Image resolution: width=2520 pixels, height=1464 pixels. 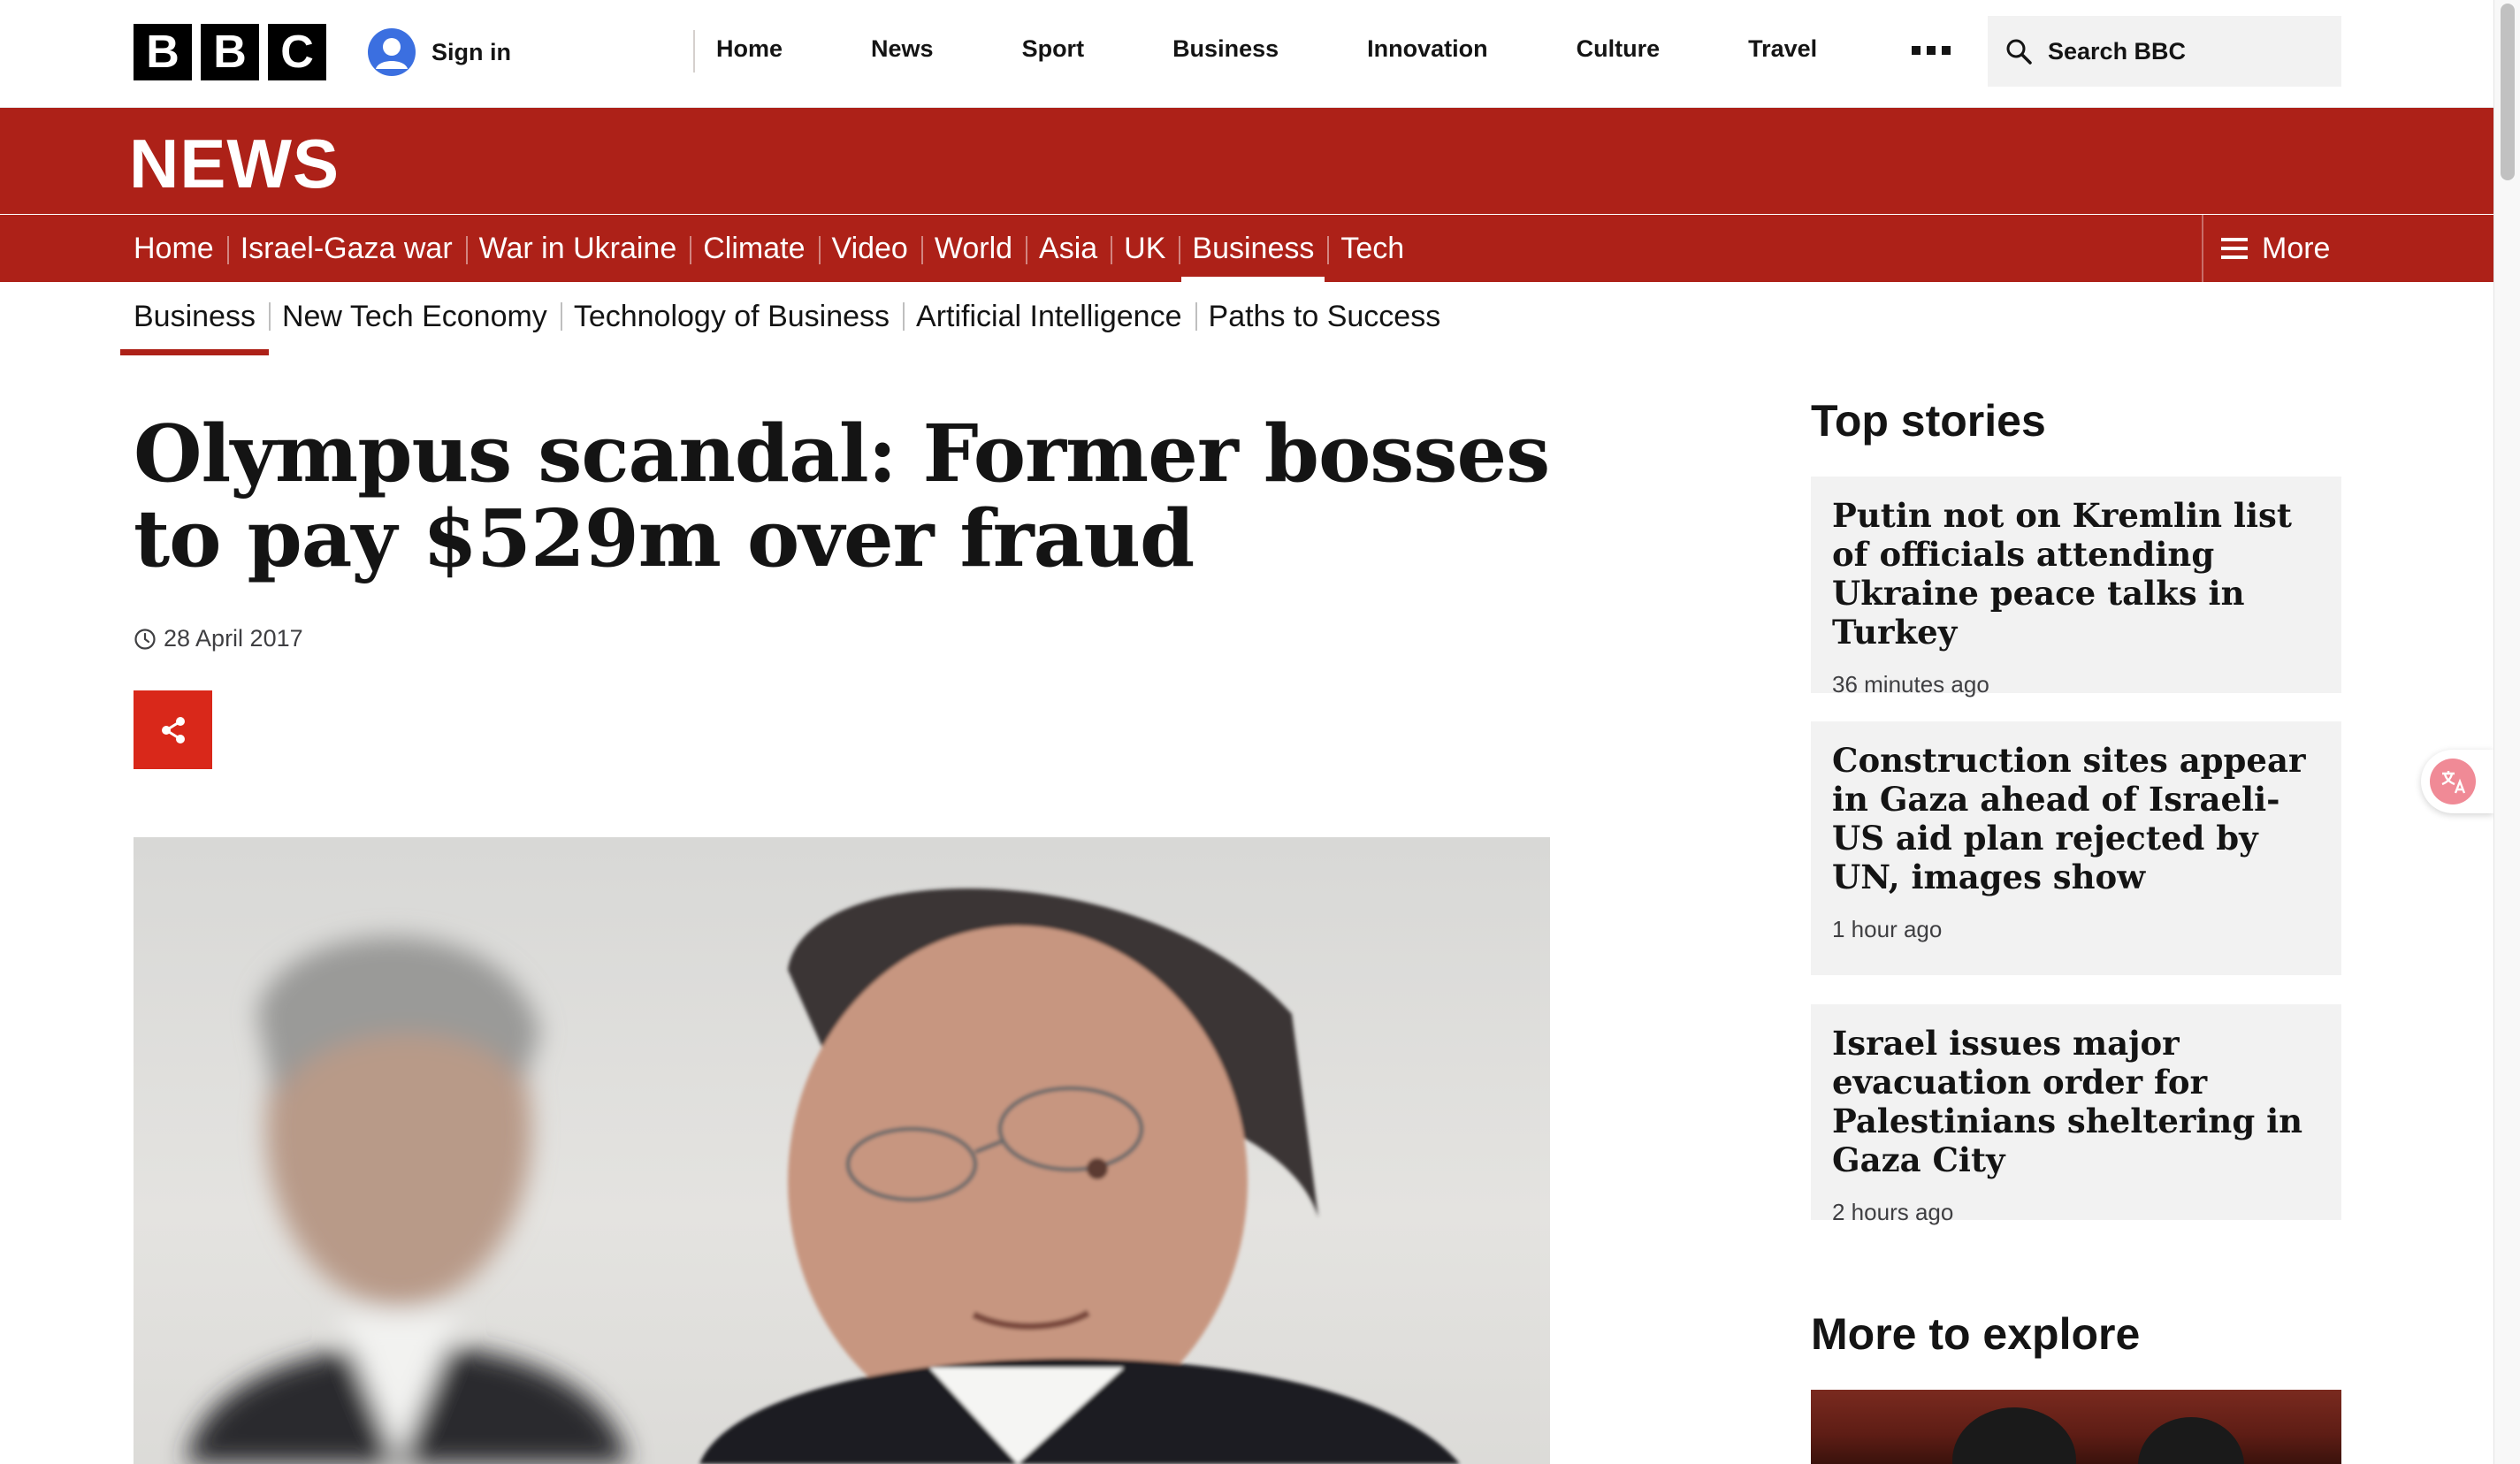 What do you see at coordinates (297, 52) in the screenshot?
I see `bbc-logo-letter: C` at bounding box center [297, 52].